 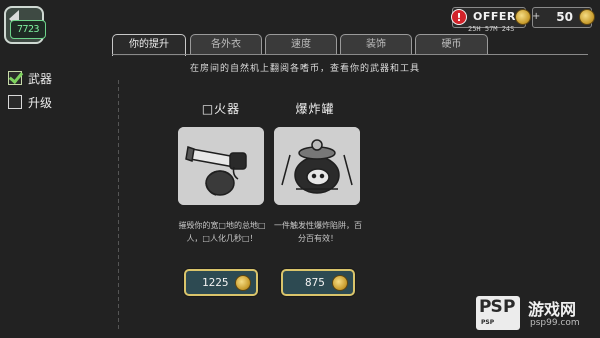 What do you see at coordinates (315, 282) in the screenshot?
I see `price-label: 875` at bounding box center [315, 282].